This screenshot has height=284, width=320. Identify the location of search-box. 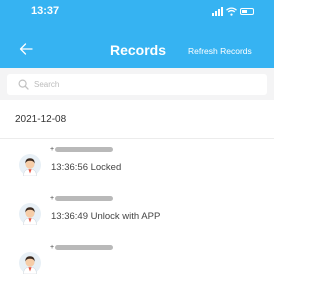
(137, 84).